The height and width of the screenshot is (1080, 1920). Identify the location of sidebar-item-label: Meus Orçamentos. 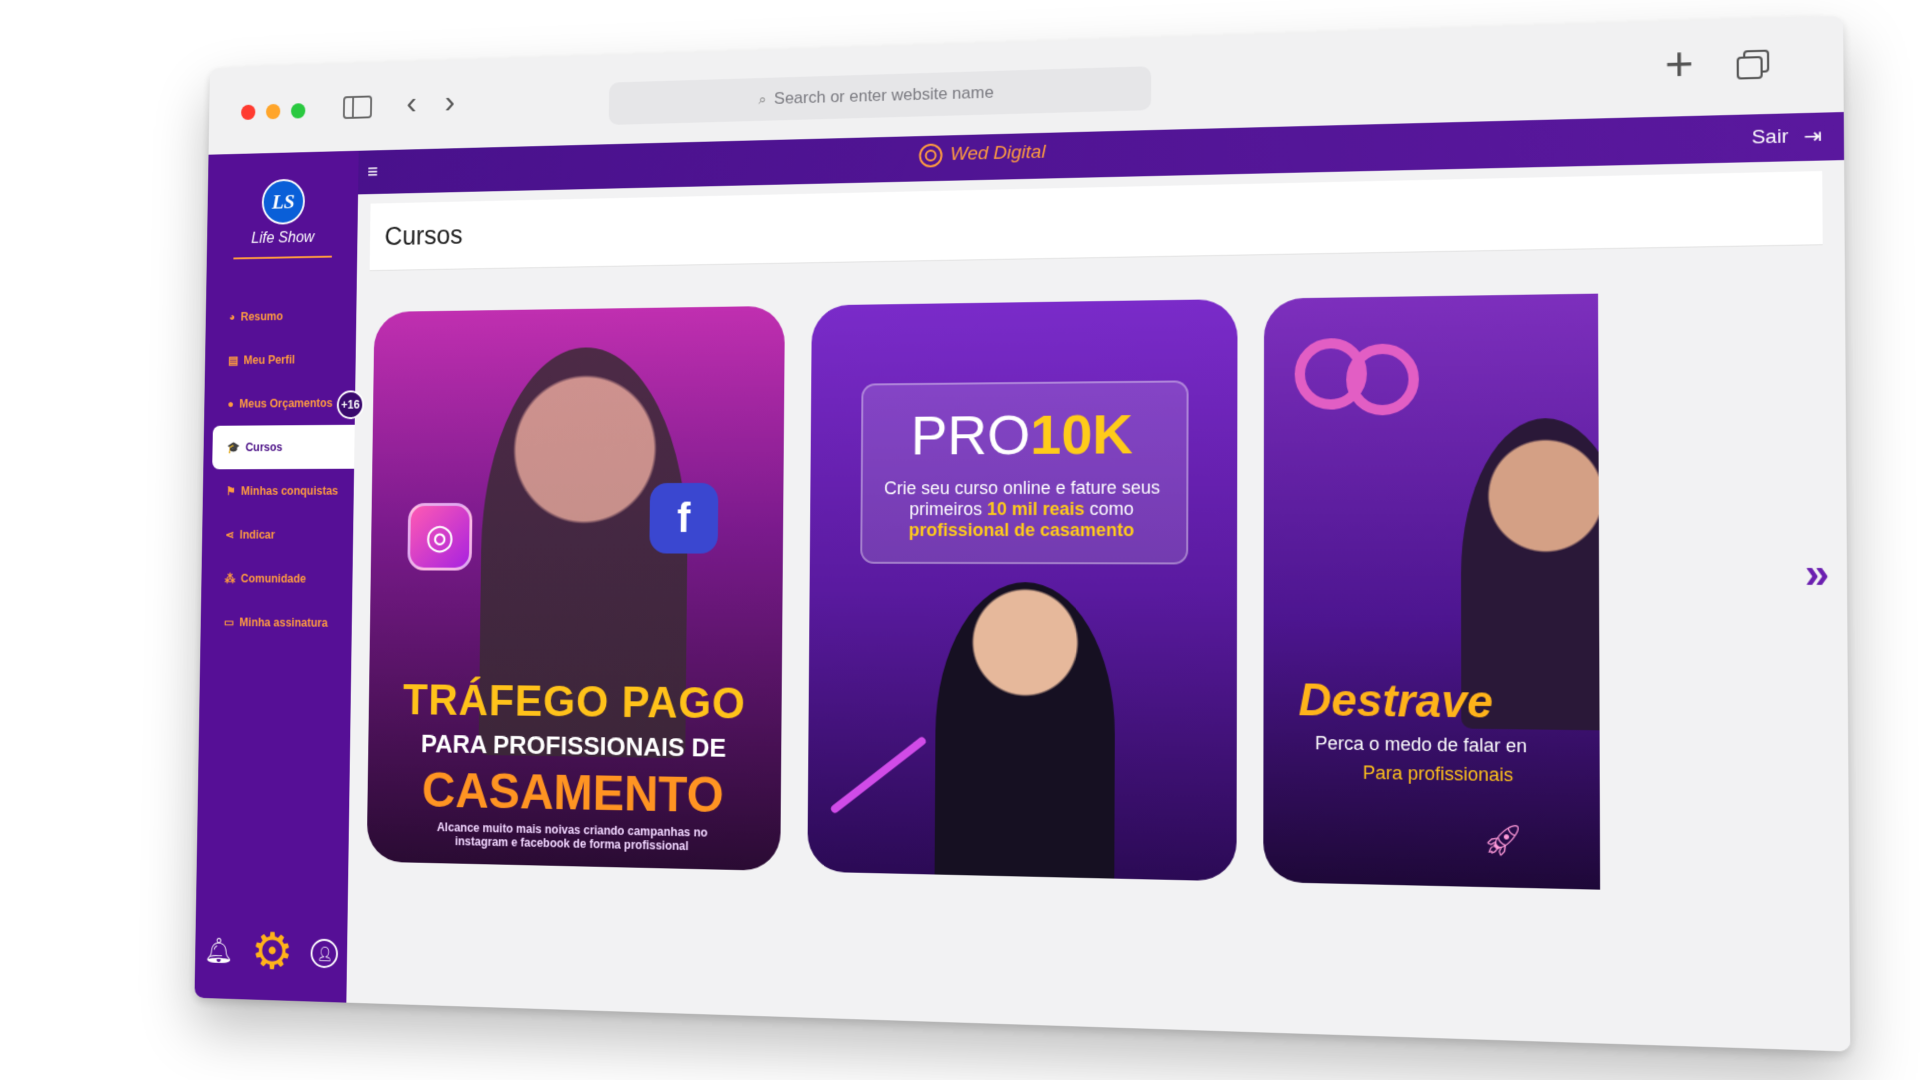
(286, 403).